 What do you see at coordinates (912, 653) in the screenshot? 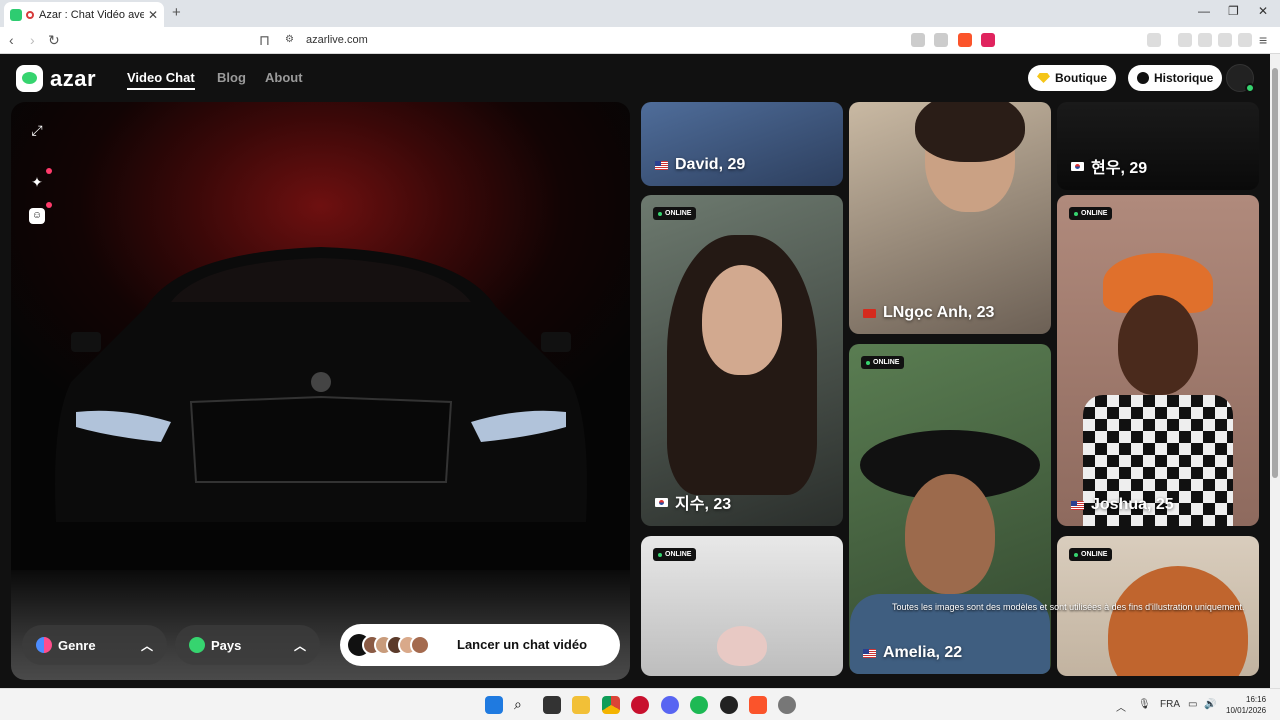
I see `profile-name: Amelia, 22` at bounding box center [912, 653].